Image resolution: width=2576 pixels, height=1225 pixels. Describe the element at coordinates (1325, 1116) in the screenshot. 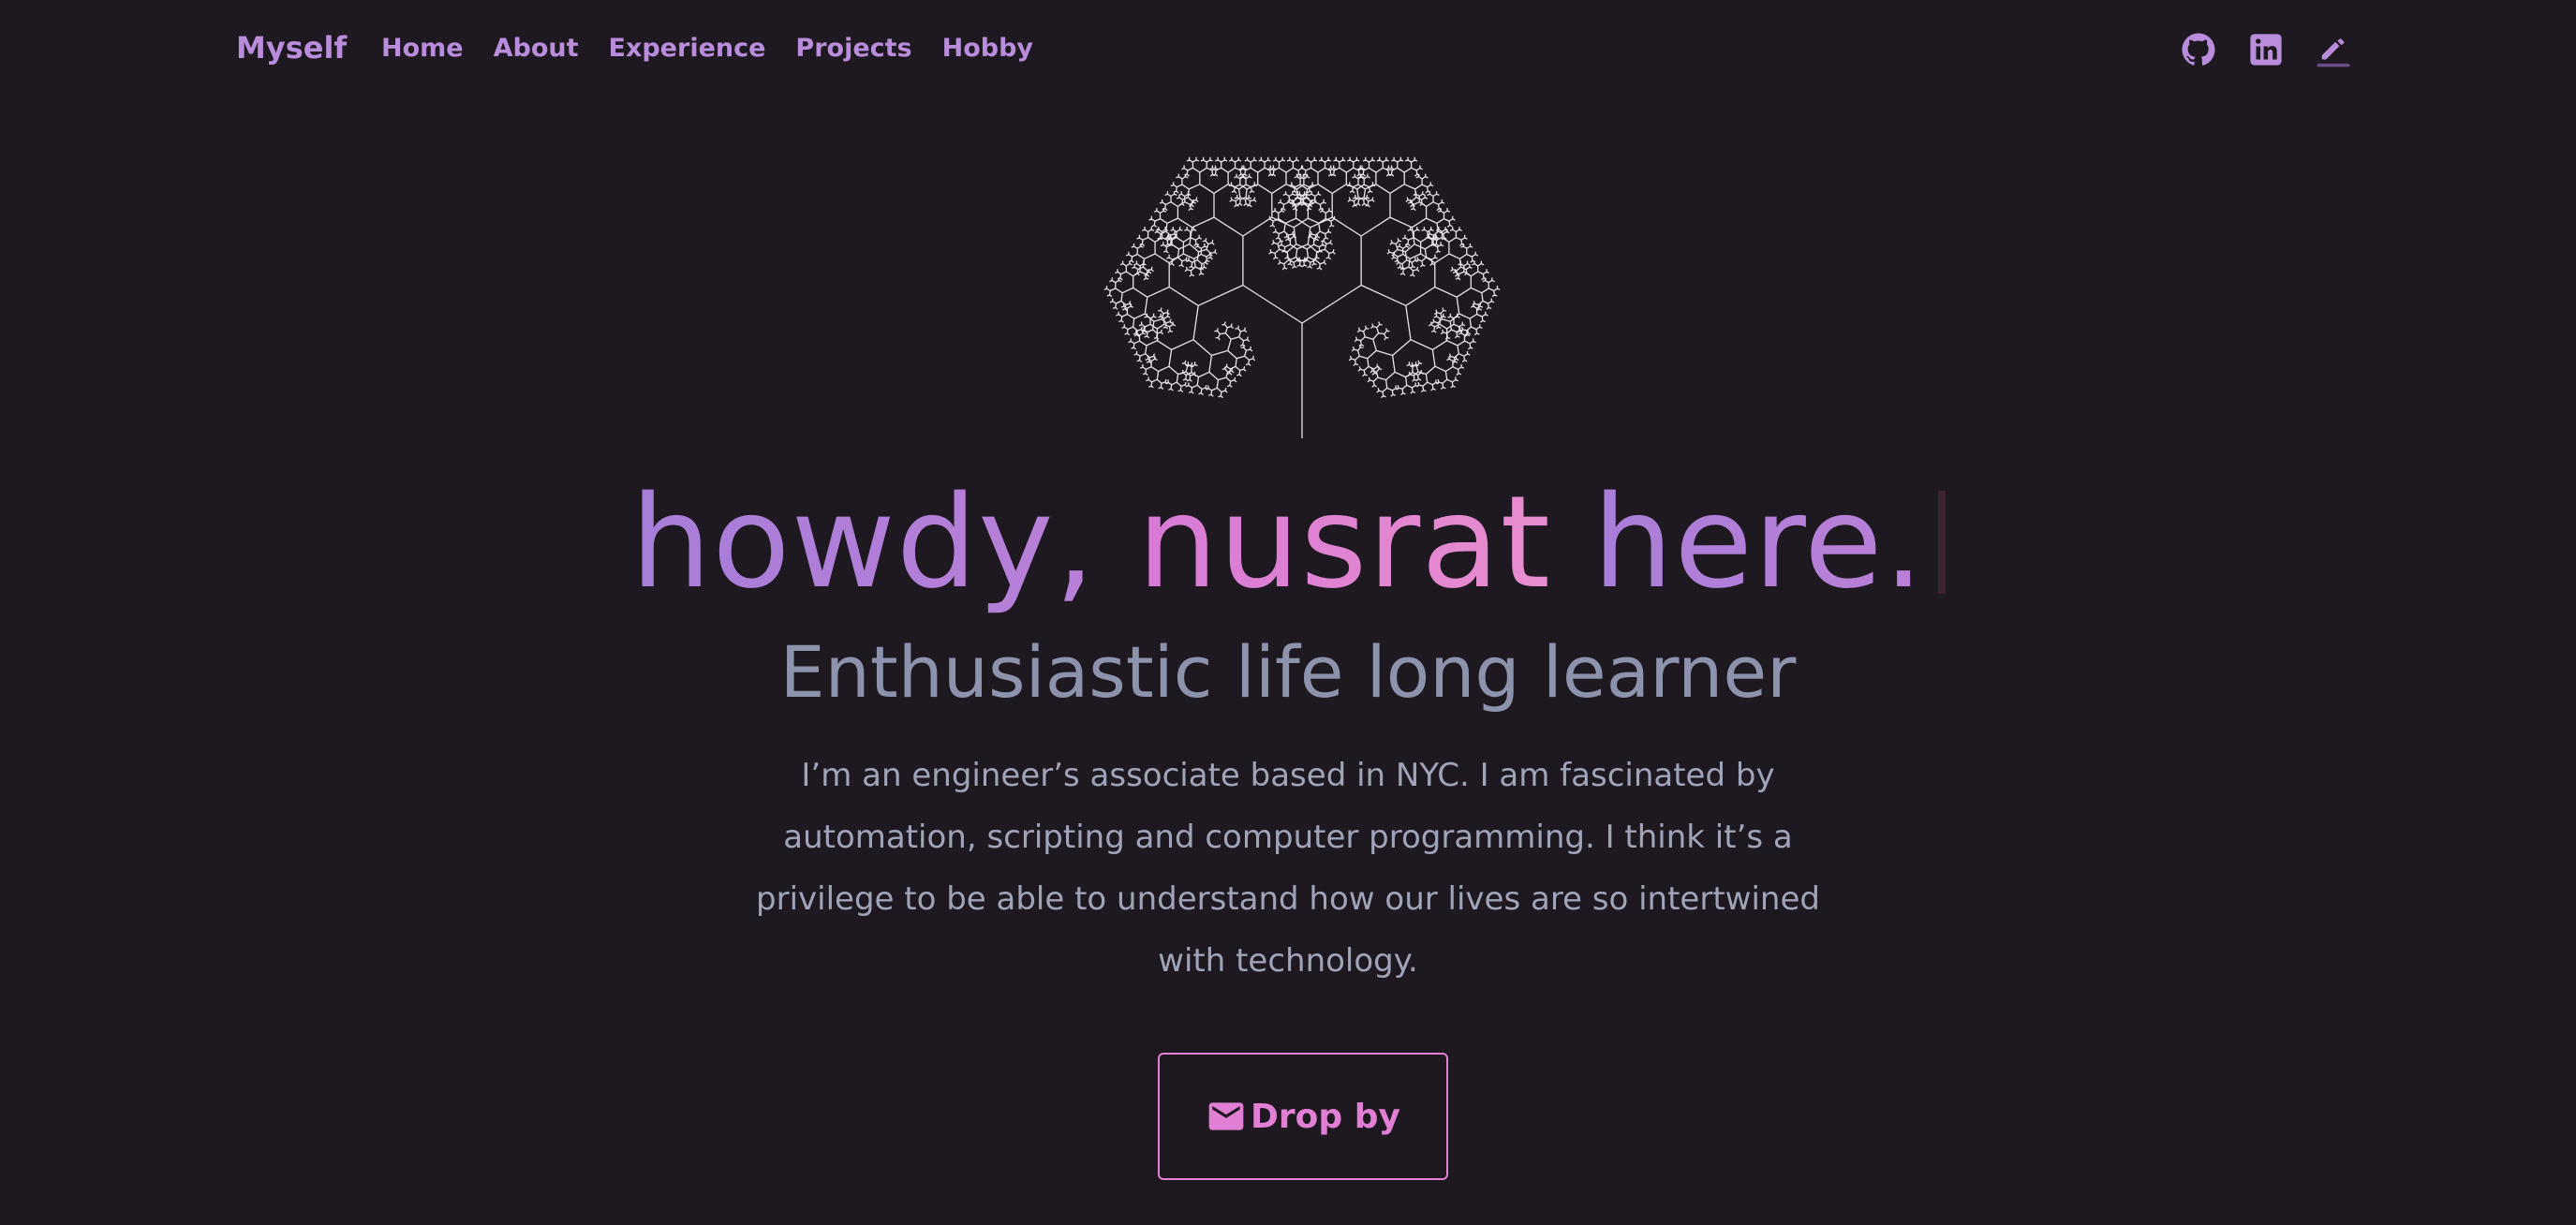

I see `drop-by-label: Drop by` at that location.